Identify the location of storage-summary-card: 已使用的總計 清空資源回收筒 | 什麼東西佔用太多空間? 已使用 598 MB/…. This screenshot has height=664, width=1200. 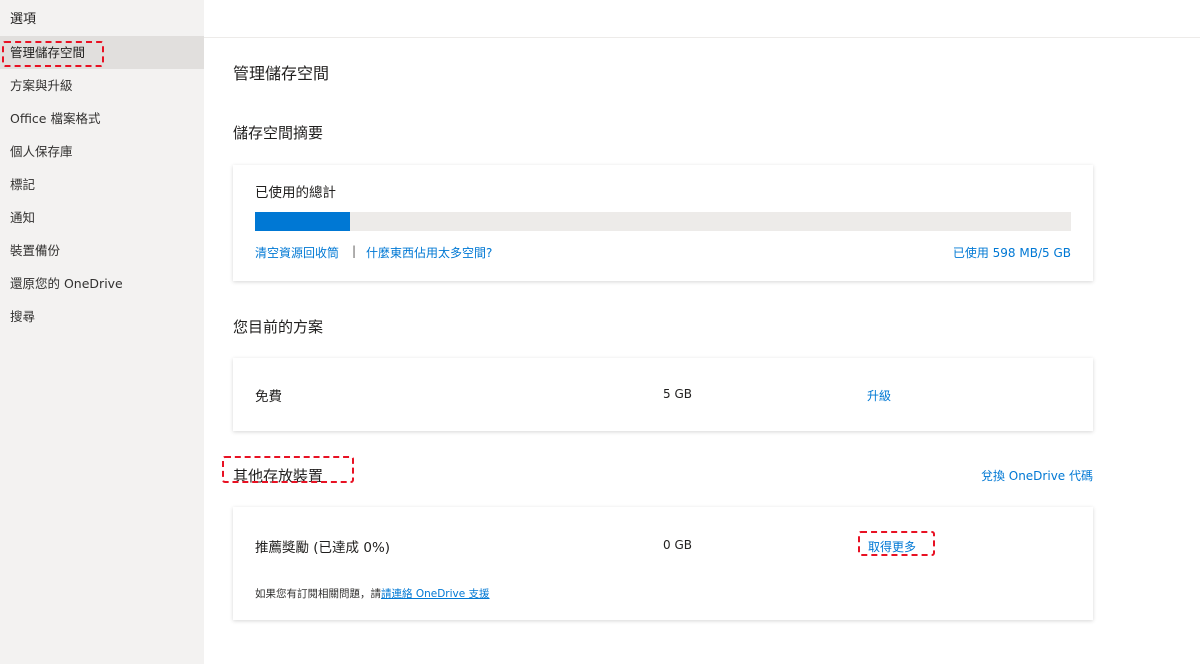
(663, 223).